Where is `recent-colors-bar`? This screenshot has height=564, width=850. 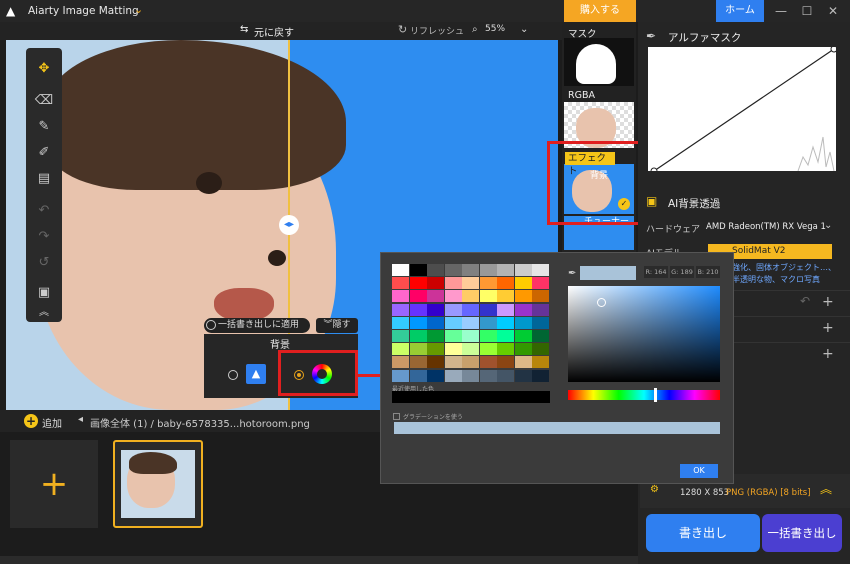 recent-colors-bar is located at coordinates (471, 397).